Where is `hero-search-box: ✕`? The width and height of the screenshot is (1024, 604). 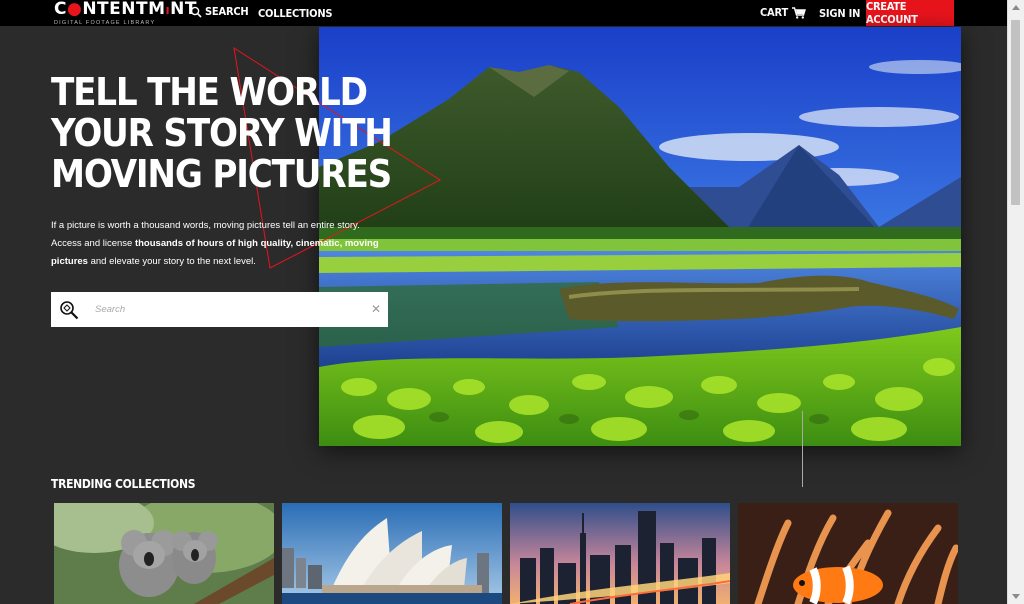
hero-search-box: ✕ is located at coordinates (219, 309).